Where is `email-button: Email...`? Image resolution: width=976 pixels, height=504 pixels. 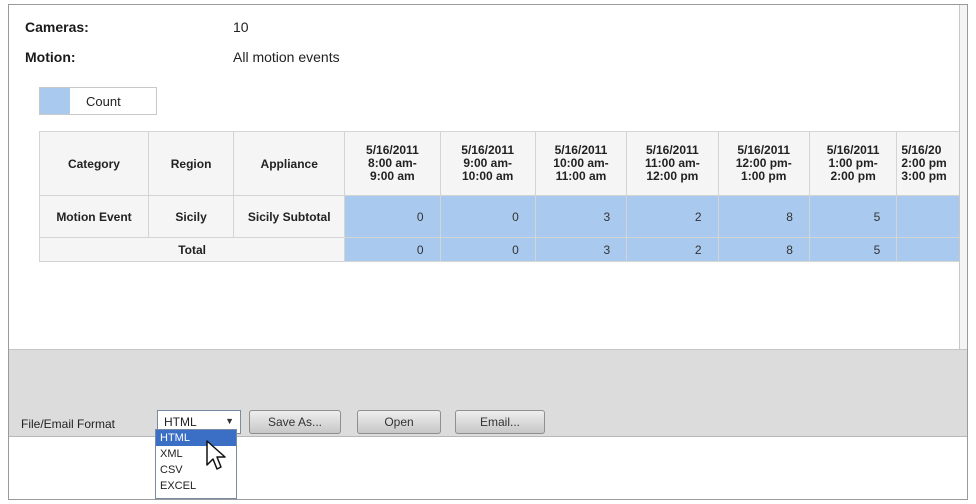
email-button: Email... is located at coordinates (500, 422).